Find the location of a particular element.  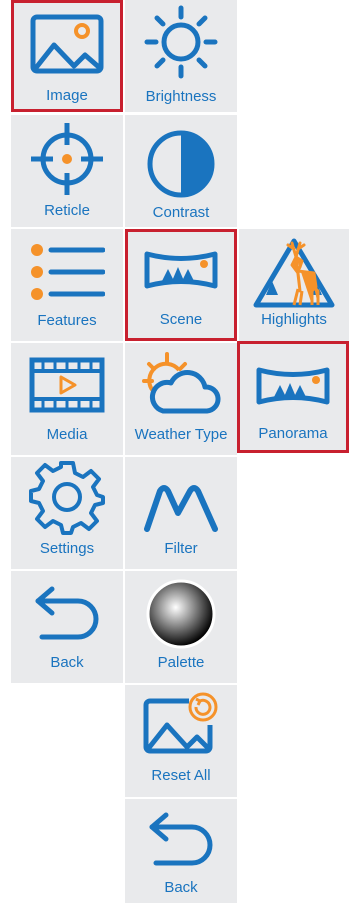

deer-icon is located at coordinates (294, 273).